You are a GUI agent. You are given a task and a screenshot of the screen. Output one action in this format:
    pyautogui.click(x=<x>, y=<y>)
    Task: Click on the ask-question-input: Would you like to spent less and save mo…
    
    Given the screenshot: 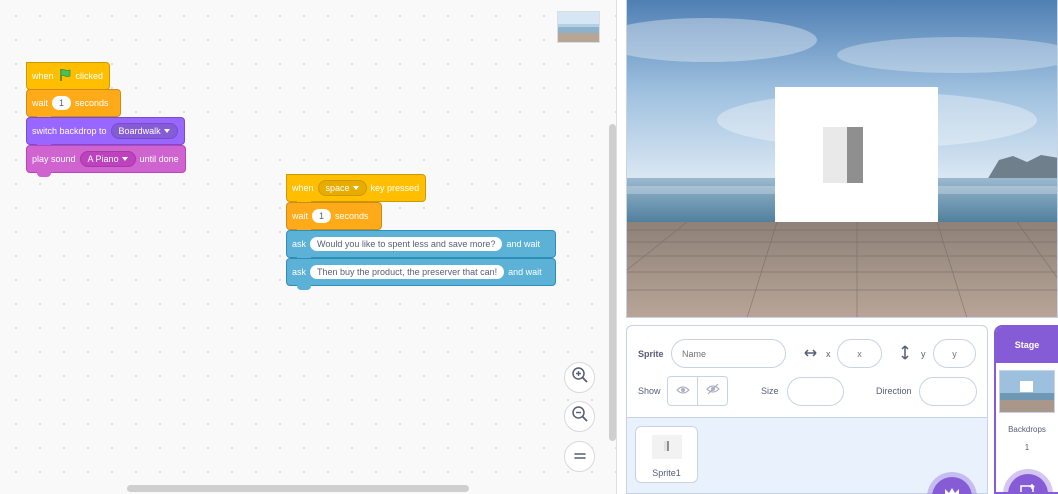 What is the action you would take?
    pyautogui.click(x=406, y=244)
    